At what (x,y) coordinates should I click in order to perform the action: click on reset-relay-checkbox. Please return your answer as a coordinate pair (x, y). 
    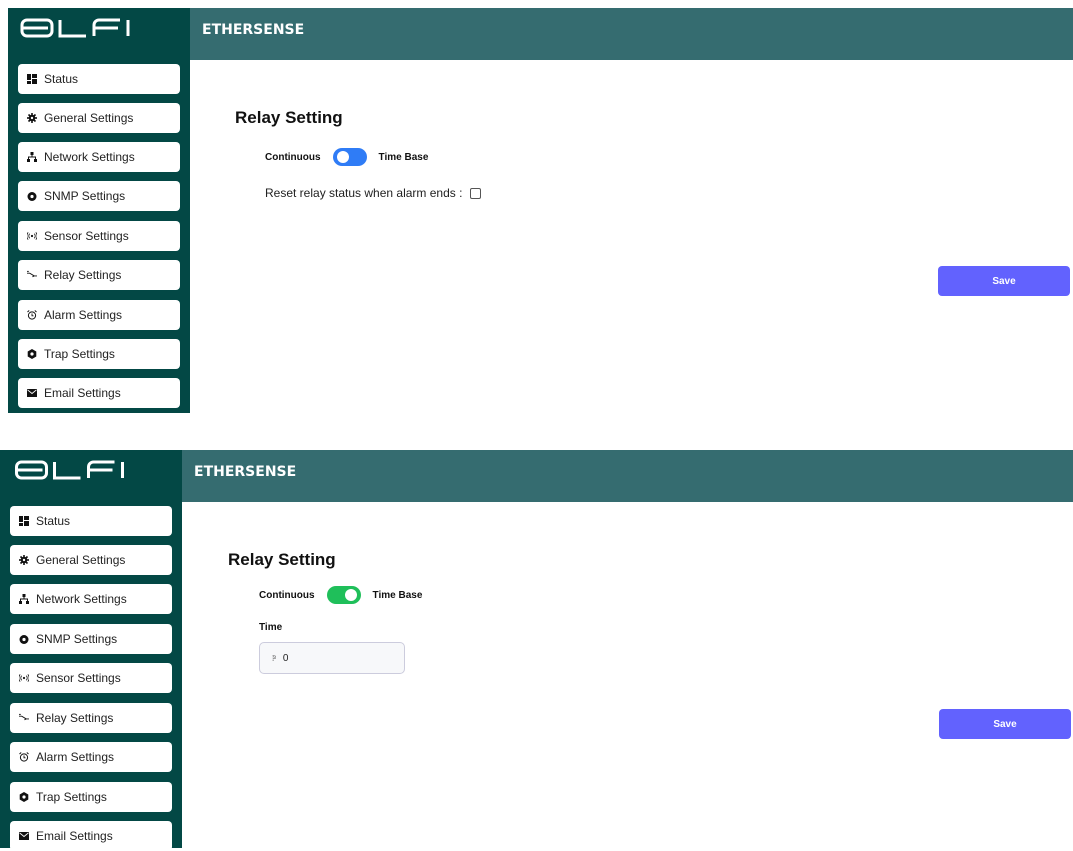
    Looking at the image, I should click on (476, 193).